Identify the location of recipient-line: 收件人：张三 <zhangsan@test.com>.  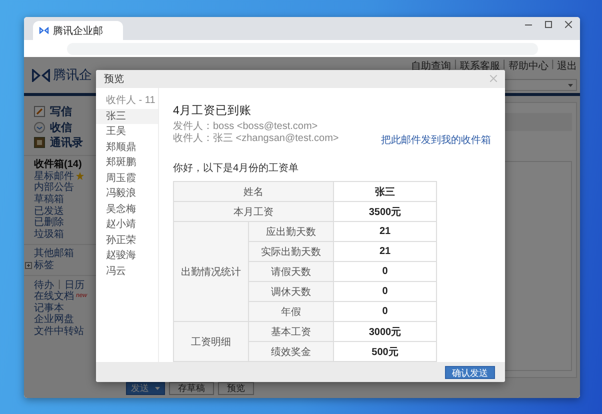
(256, 139).